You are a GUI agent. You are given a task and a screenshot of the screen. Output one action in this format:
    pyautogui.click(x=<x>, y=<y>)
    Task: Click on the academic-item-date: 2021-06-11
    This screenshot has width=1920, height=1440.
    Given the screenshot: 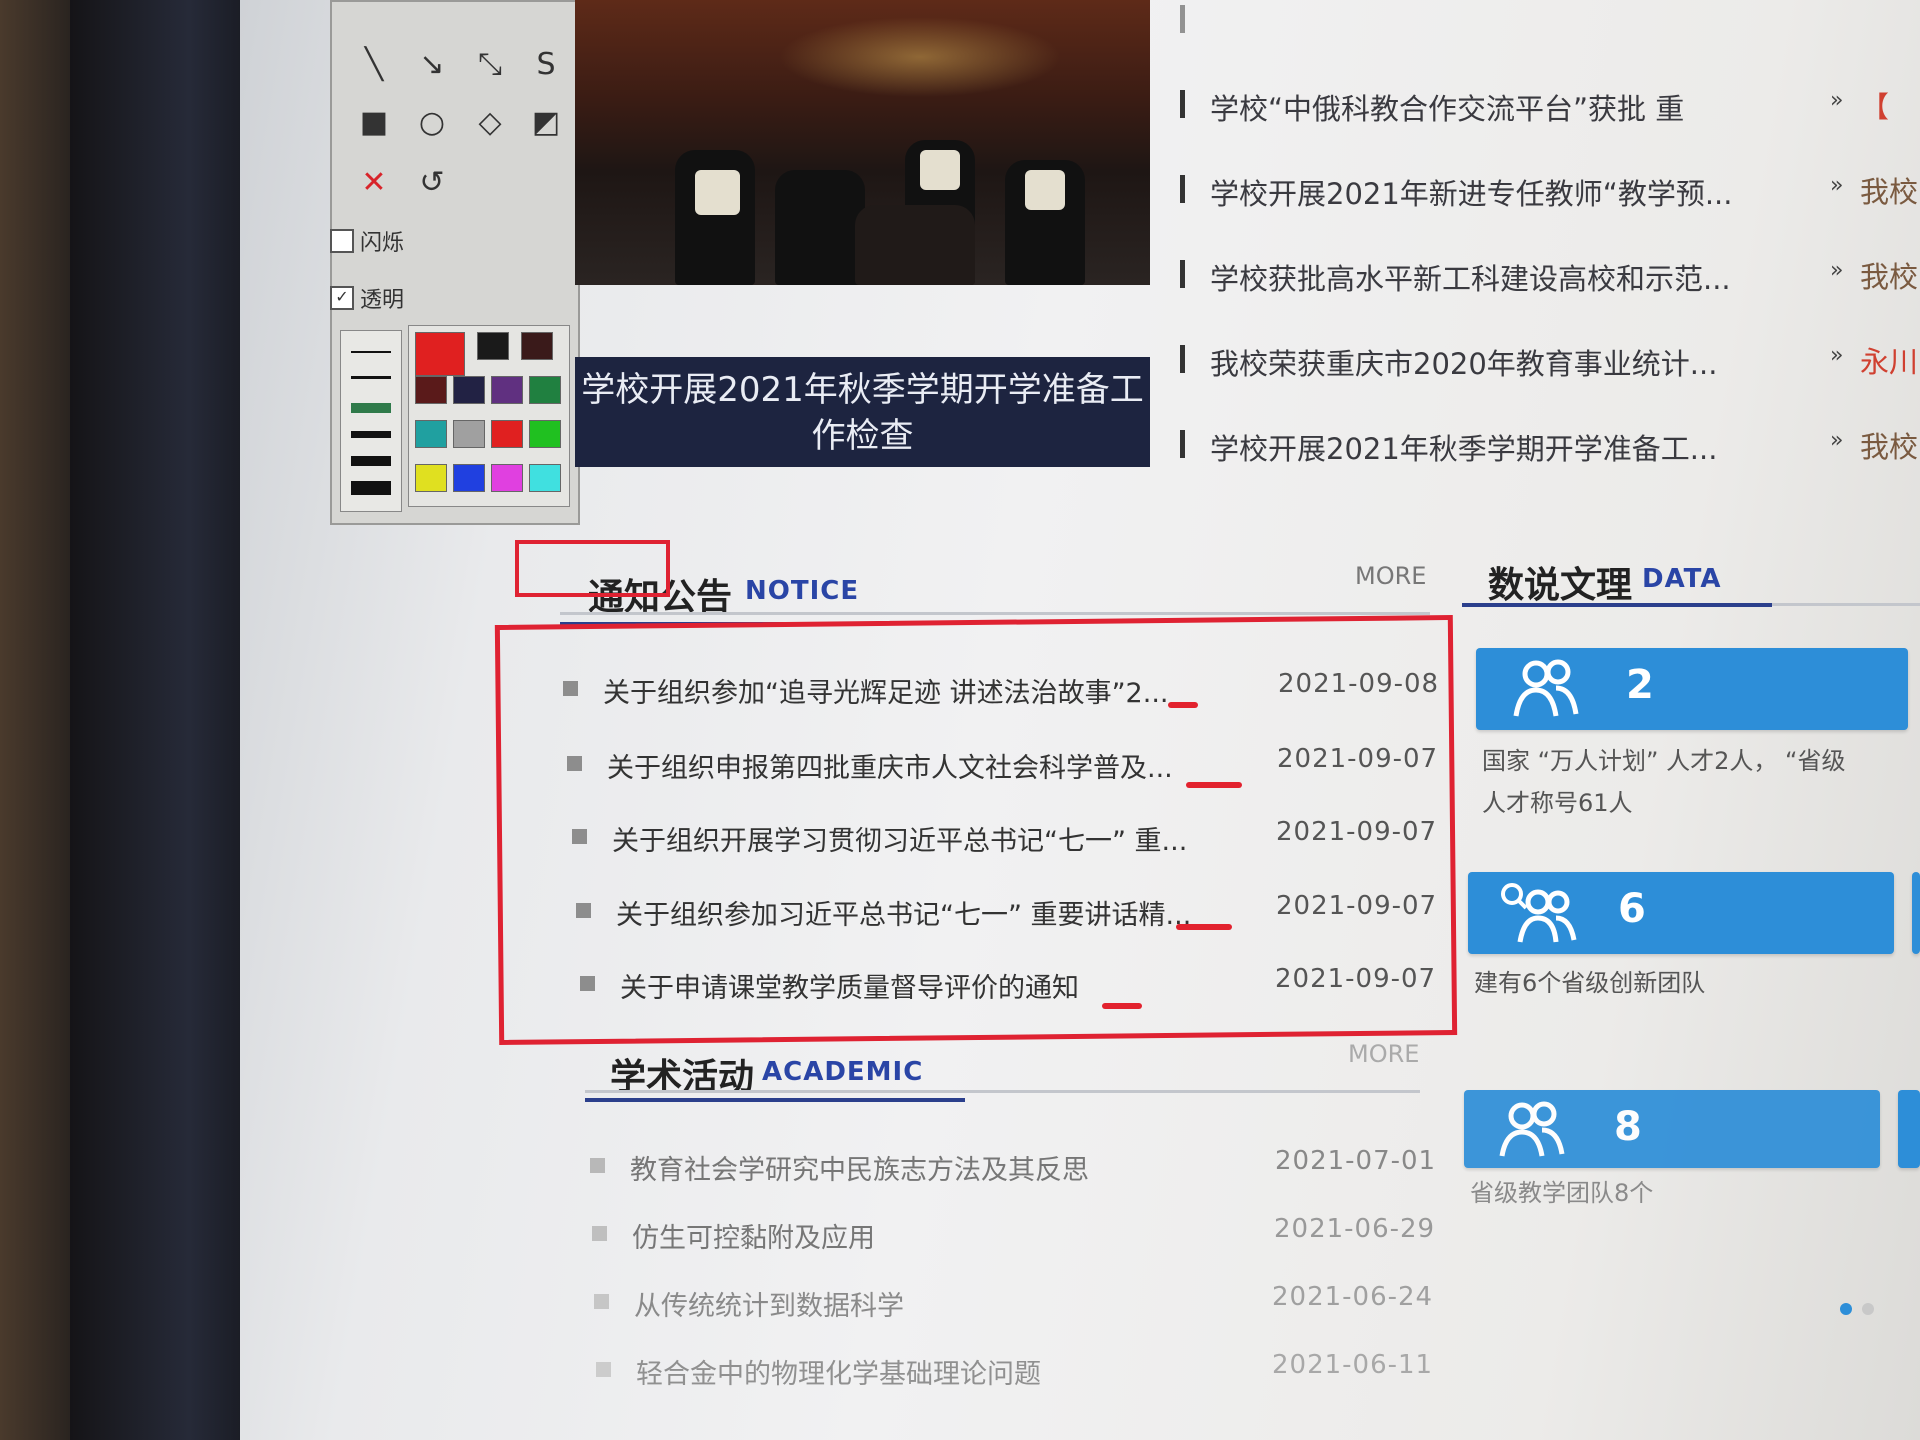 What is the action you would take?
    pyautogui.click(x=1353, y=1365)
    